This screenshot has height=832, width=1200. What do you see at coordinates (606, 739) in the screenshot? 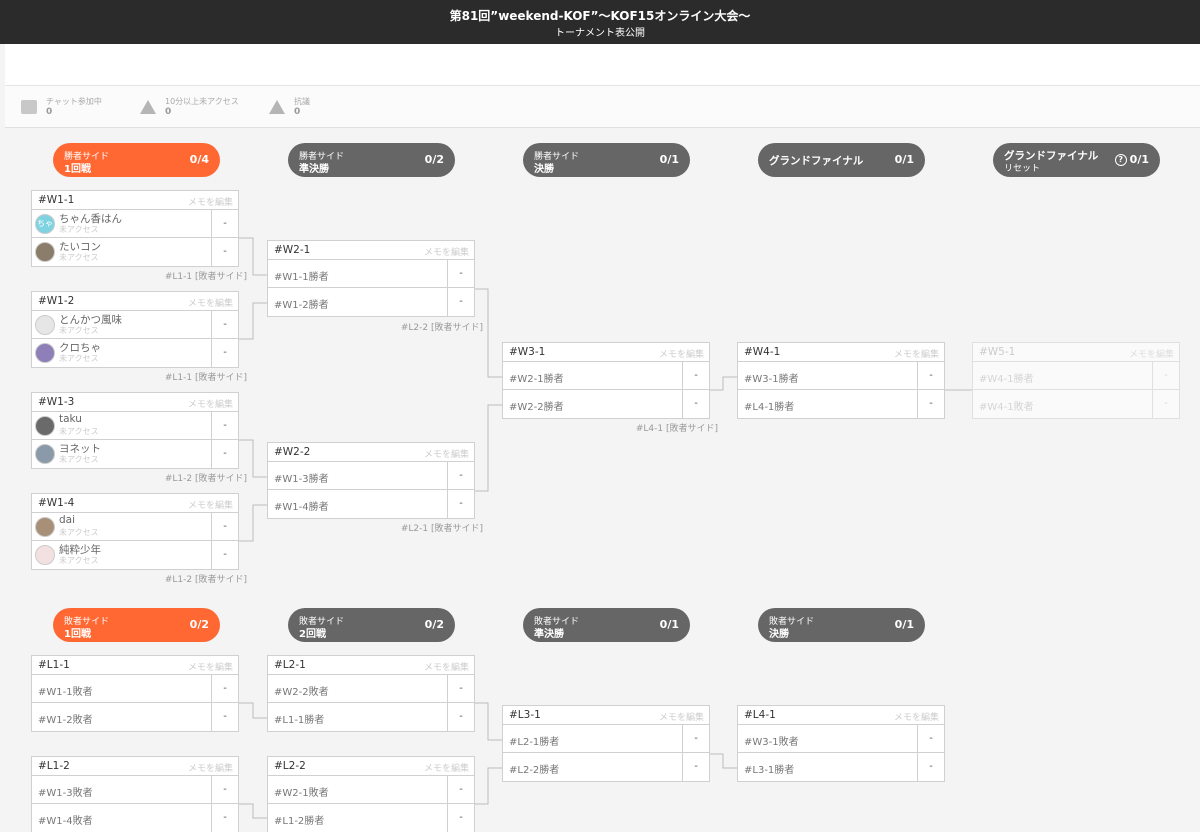
I see `match-slot: #L2-1勝者 -` at bounding box center [606, 739].